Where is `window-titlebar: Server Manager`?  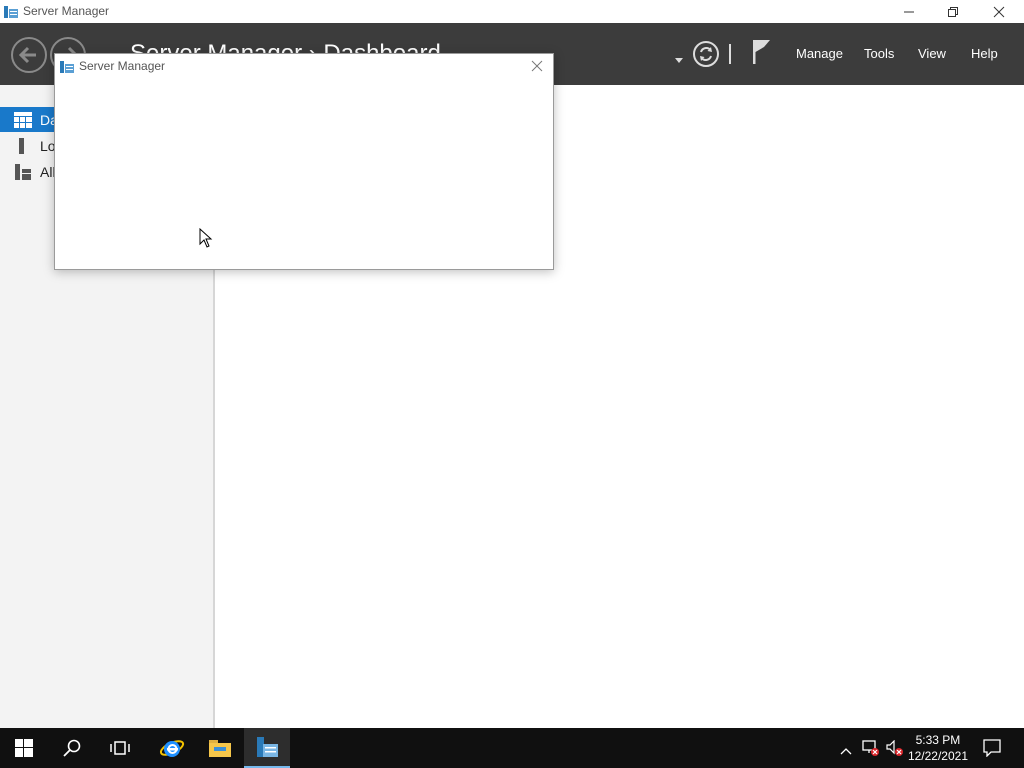
window-titlebar: Server Manager is located at coordinates (512, 11).